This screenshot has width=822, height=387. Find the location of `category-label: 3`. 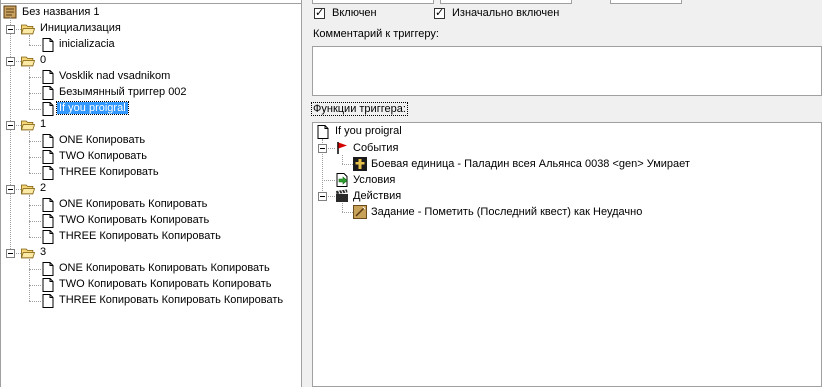

category-label: 3 is located at coordinates (43, 252).